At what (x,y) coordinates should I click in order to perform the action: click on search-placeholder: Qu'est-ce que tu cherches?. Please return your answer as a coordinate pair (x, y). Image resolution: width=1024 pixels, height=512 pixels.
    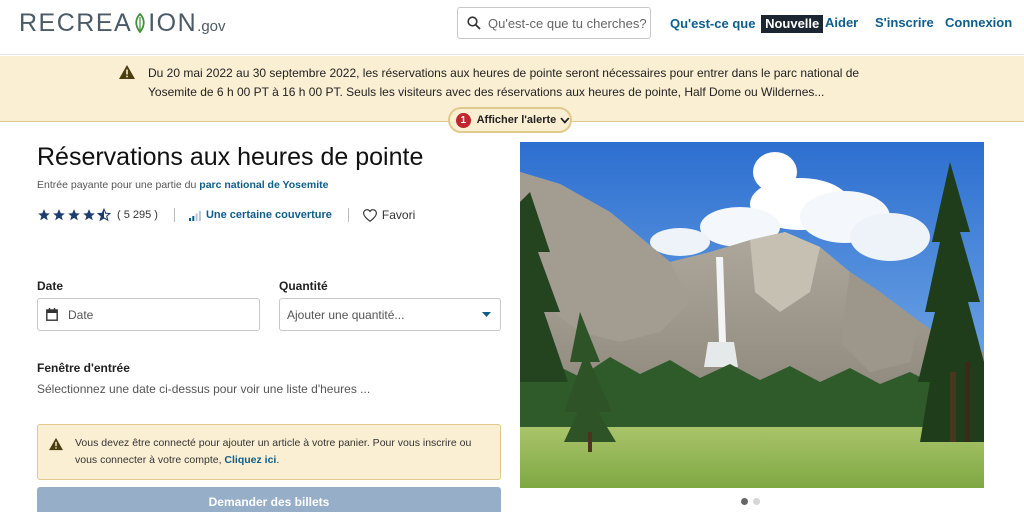
    Looking at the image, I should click on (567, 23).